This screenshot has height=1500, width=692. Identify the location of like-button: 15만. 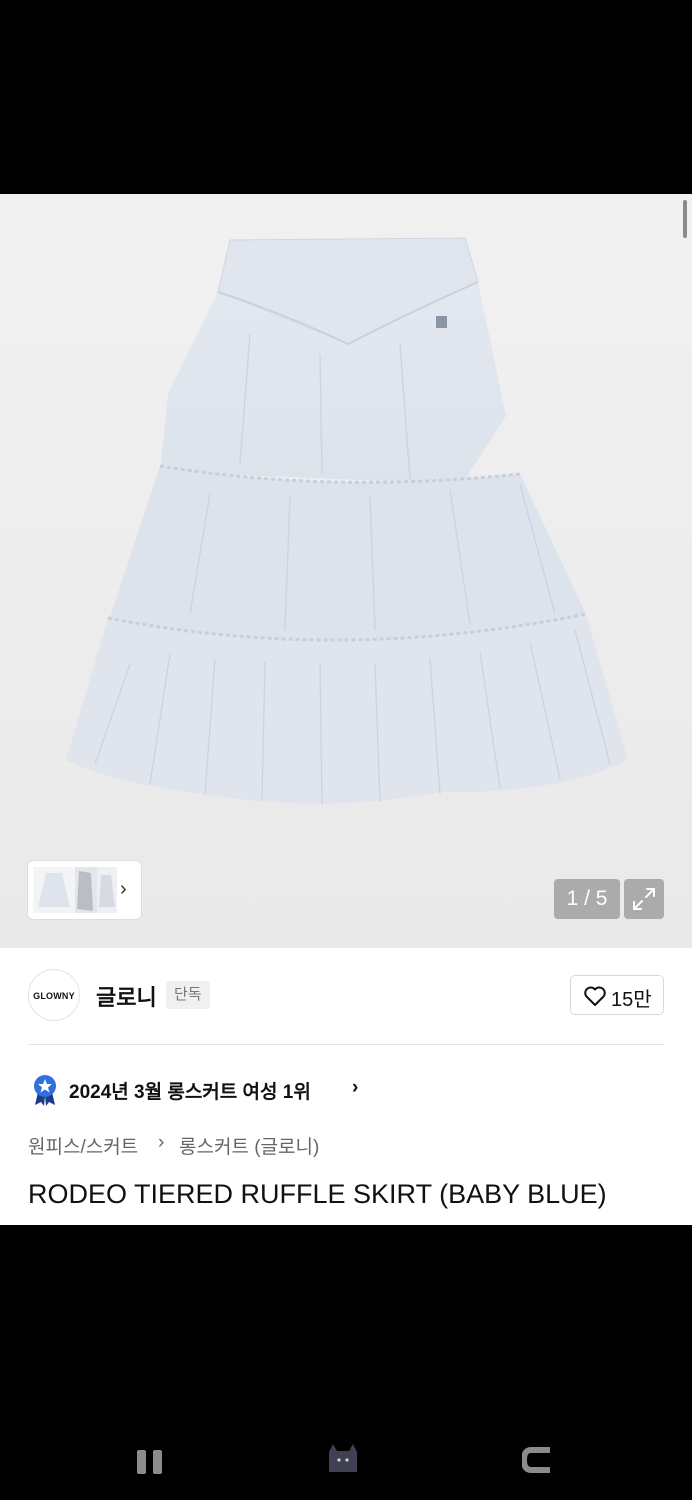
(617, 995).